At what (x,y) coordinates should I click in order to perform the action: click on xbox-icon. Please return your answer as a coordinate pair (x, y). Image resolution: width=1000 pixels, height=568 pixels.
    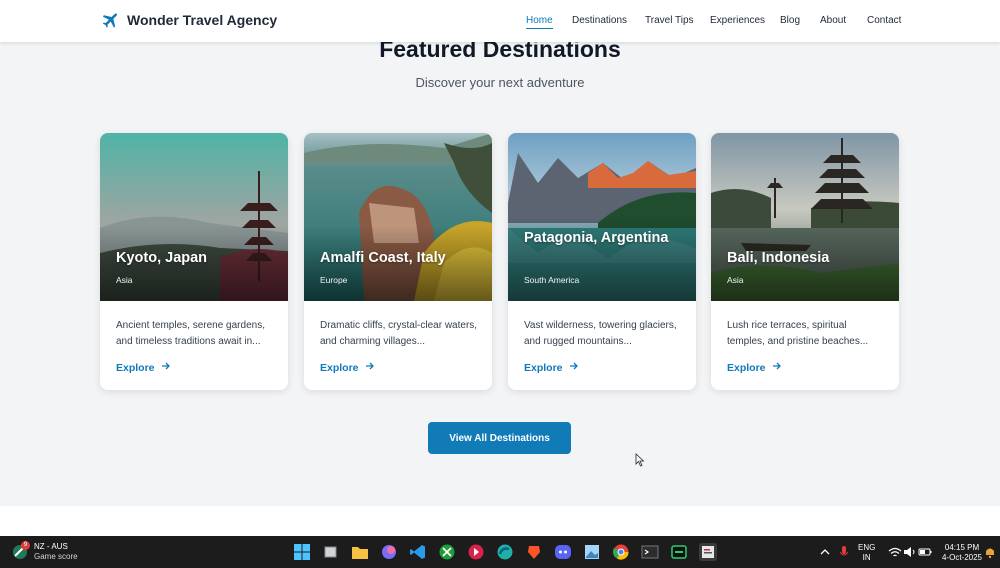
    Looking at the image, I should click on (447, 552).